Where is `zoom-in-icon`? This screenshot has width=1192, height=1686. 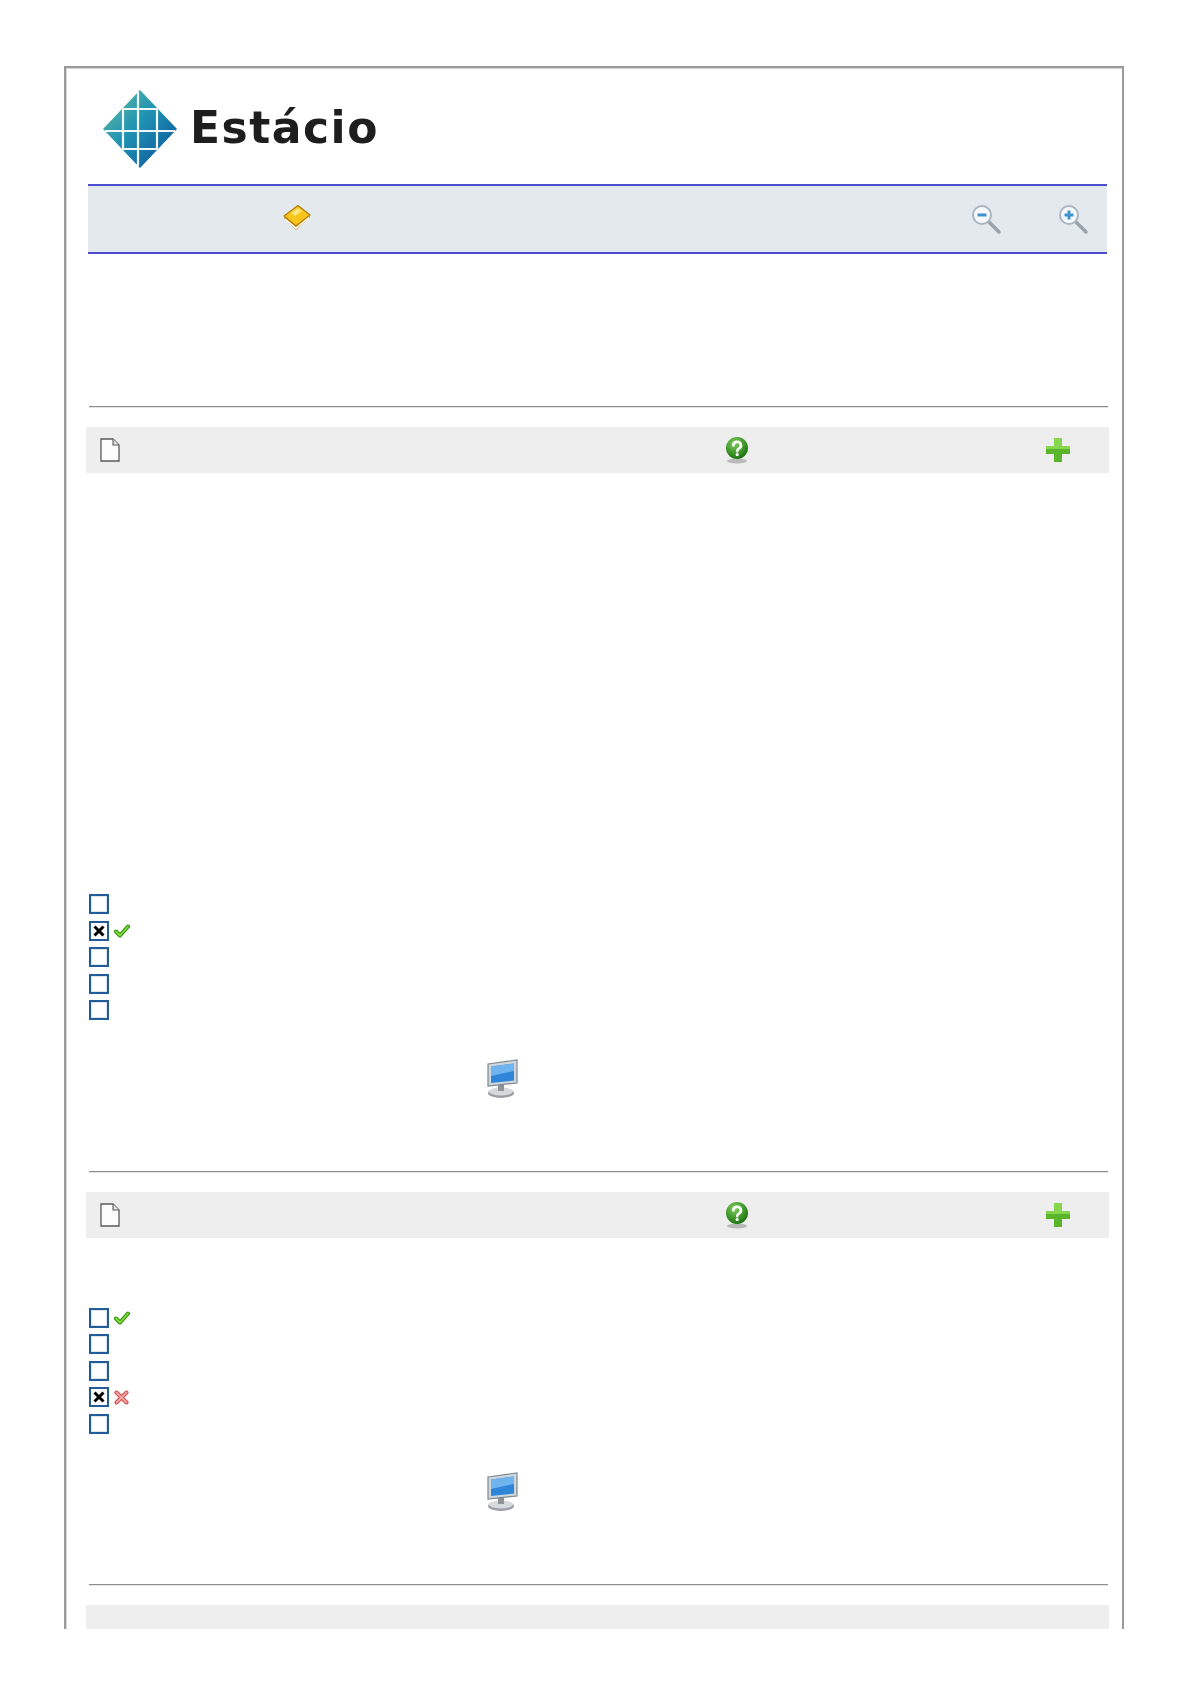 zoom-in-icon is located at coordinates (1073, 219).